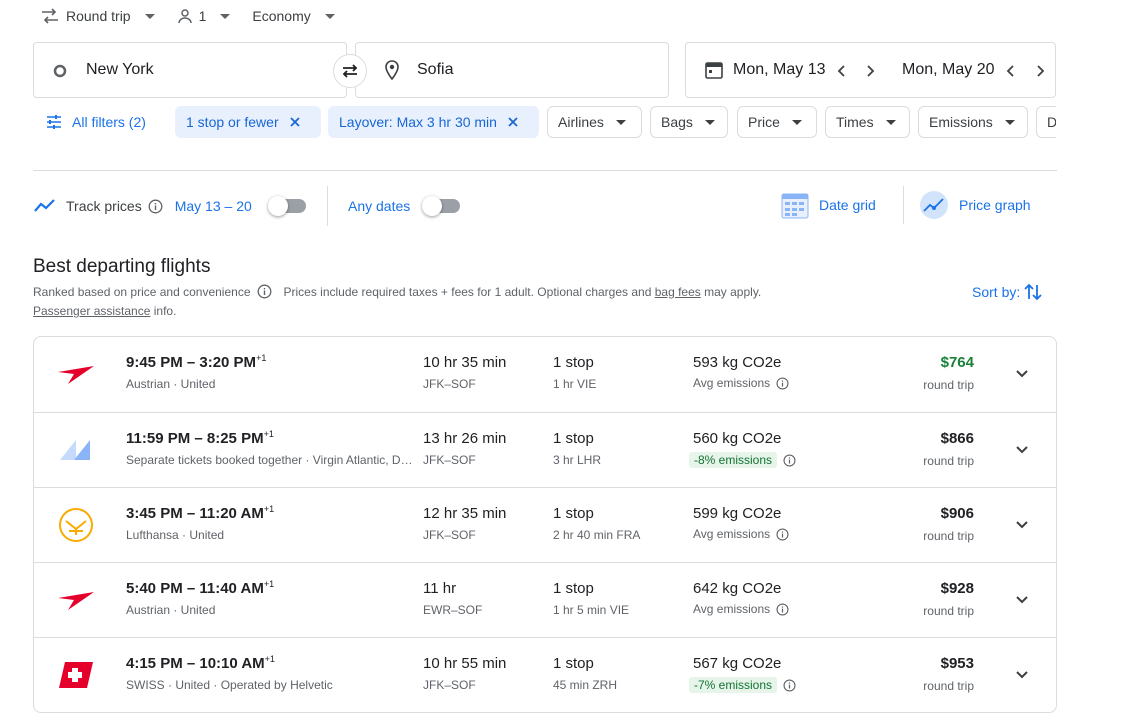 Image resolution: width=1140 pixels, height=722 pixels. I want to click on co2-value: 593 kg CO2e, so click(737, 362).